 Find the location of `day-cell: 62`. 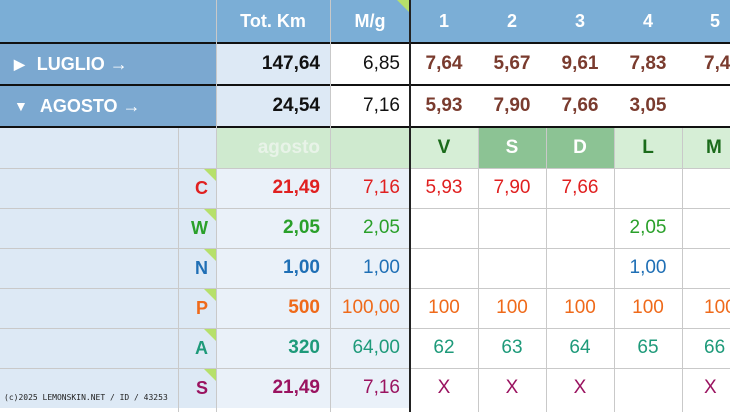

day-cell: 62 is located at coordinates (444, 348).